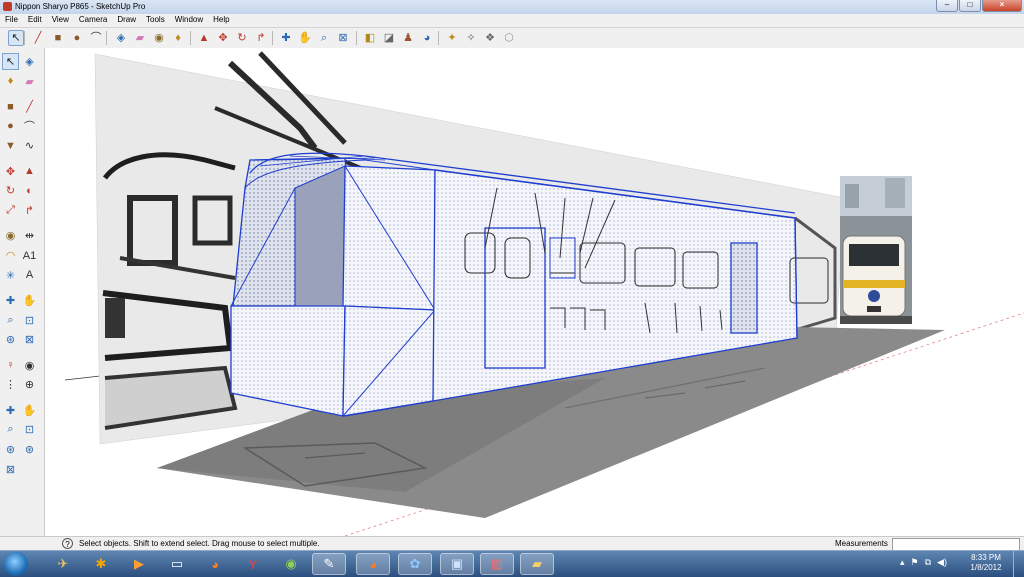 The width and height of the screenshot is (1024, 577). What do you see at coordinates (876, 250) in the screenshot?
I see `tram-photo` at bounding box center [876, 250].